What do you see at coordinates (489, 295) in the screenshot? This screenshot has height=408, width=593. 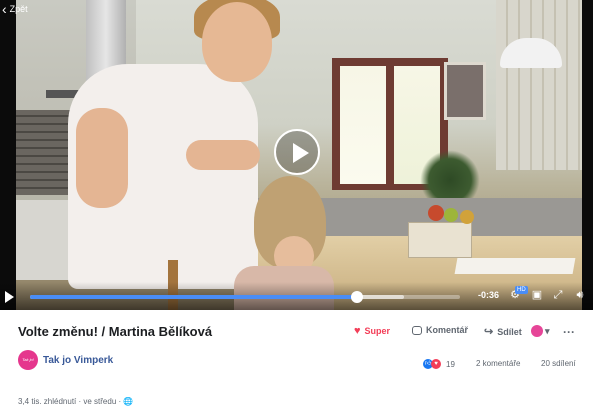 I see `time-remaining: -0:36` at bounding box center [489, 295].